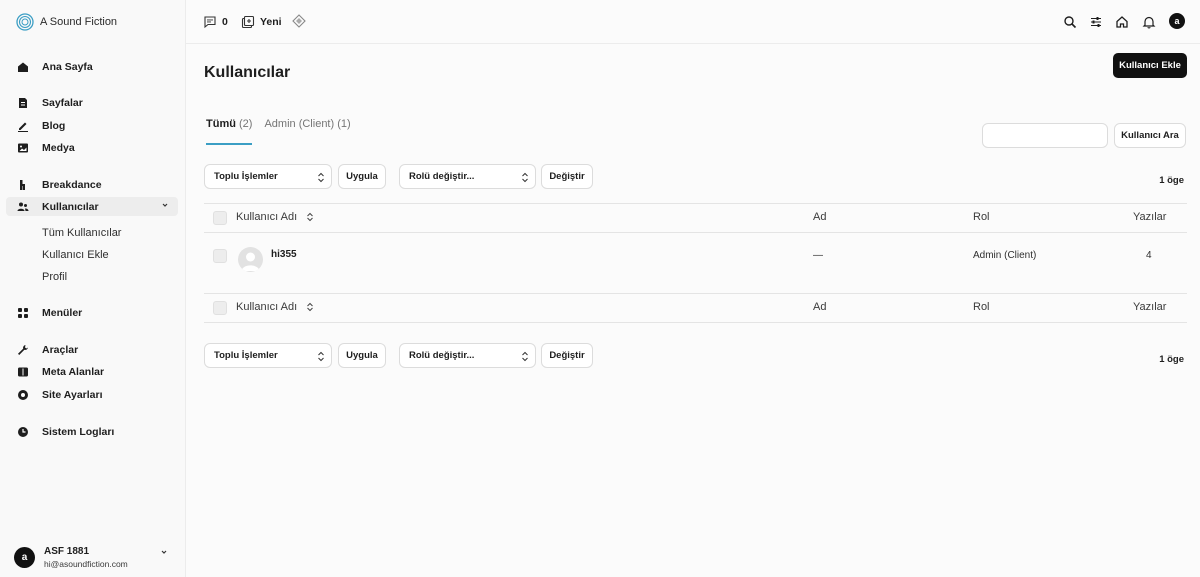  I want to click on item-count-bottom: 1 öge, so click(1171, 359).